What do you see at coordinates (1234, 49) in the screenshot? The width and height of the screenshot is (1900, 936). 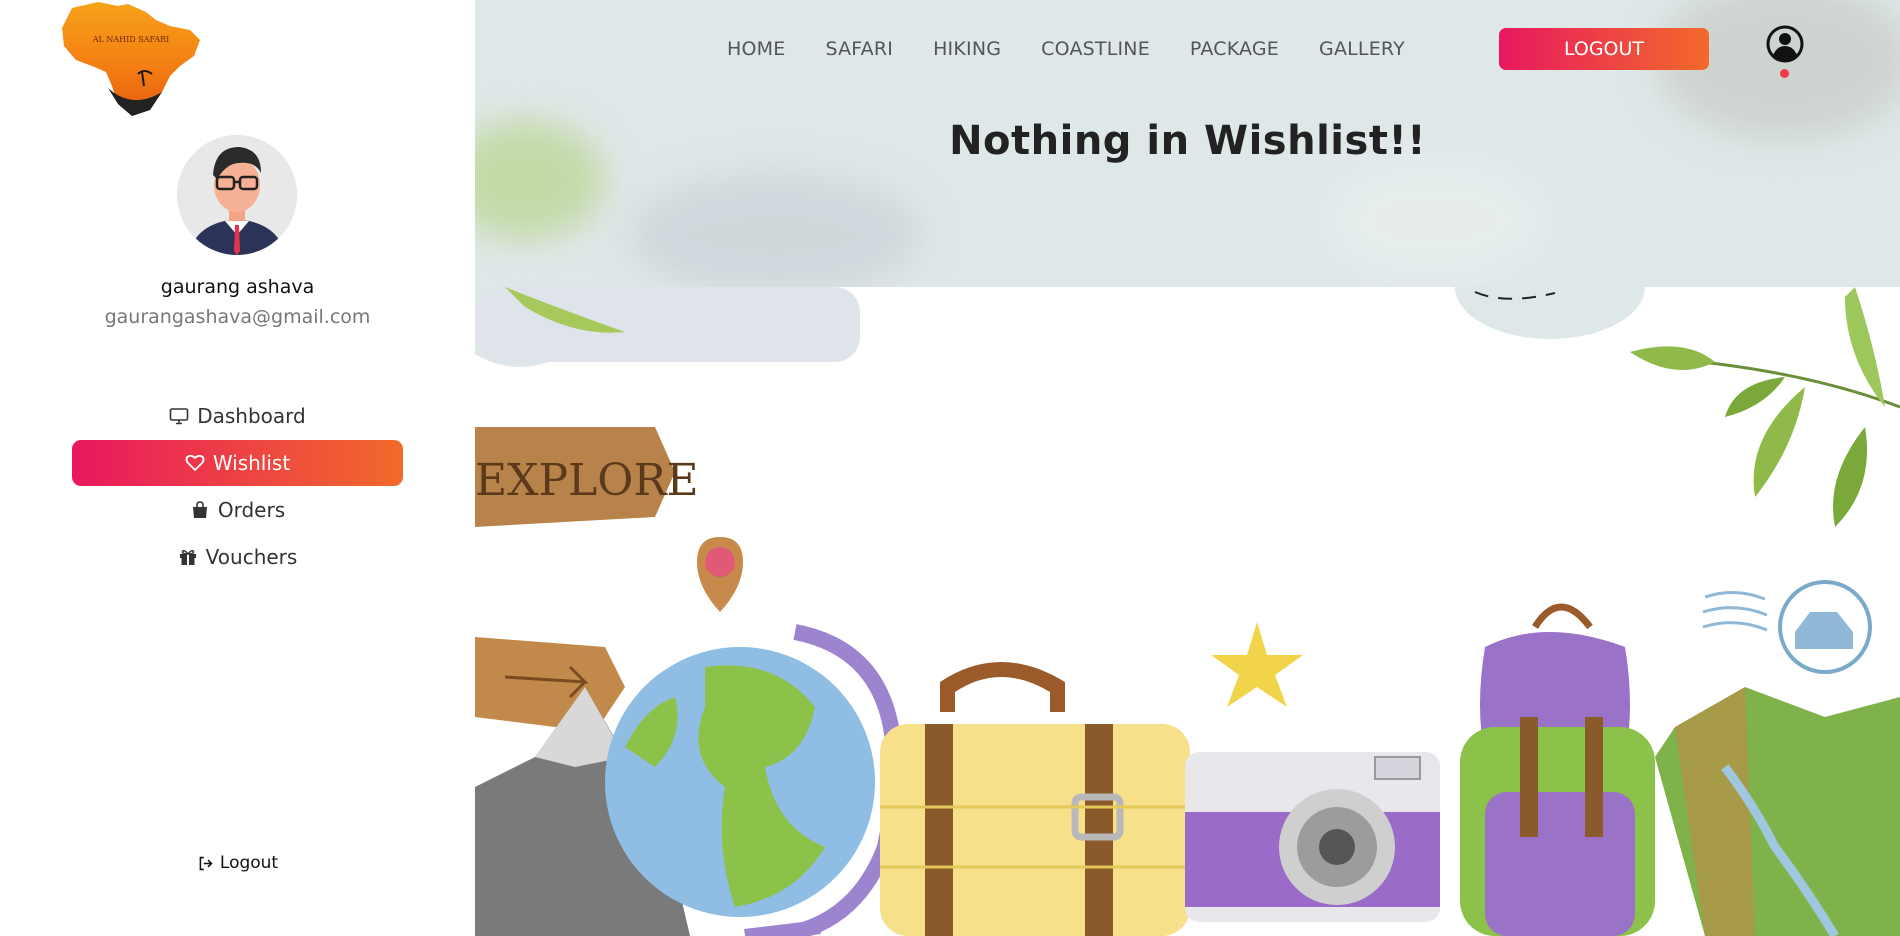 I see `nav-link-package: PACKAGE` at bounding box center [1234, 49].